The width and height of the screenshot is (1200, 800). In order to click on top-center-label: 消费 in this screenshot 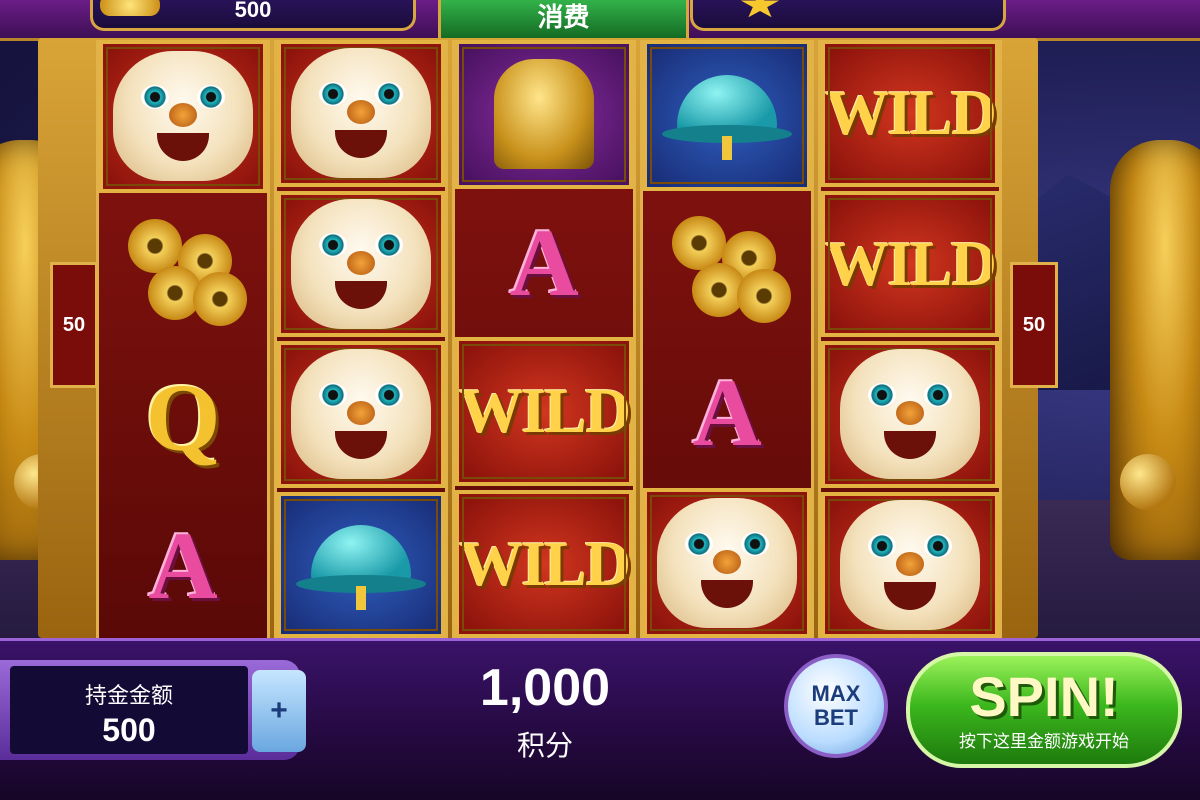, I will do `click(563, 17)`.